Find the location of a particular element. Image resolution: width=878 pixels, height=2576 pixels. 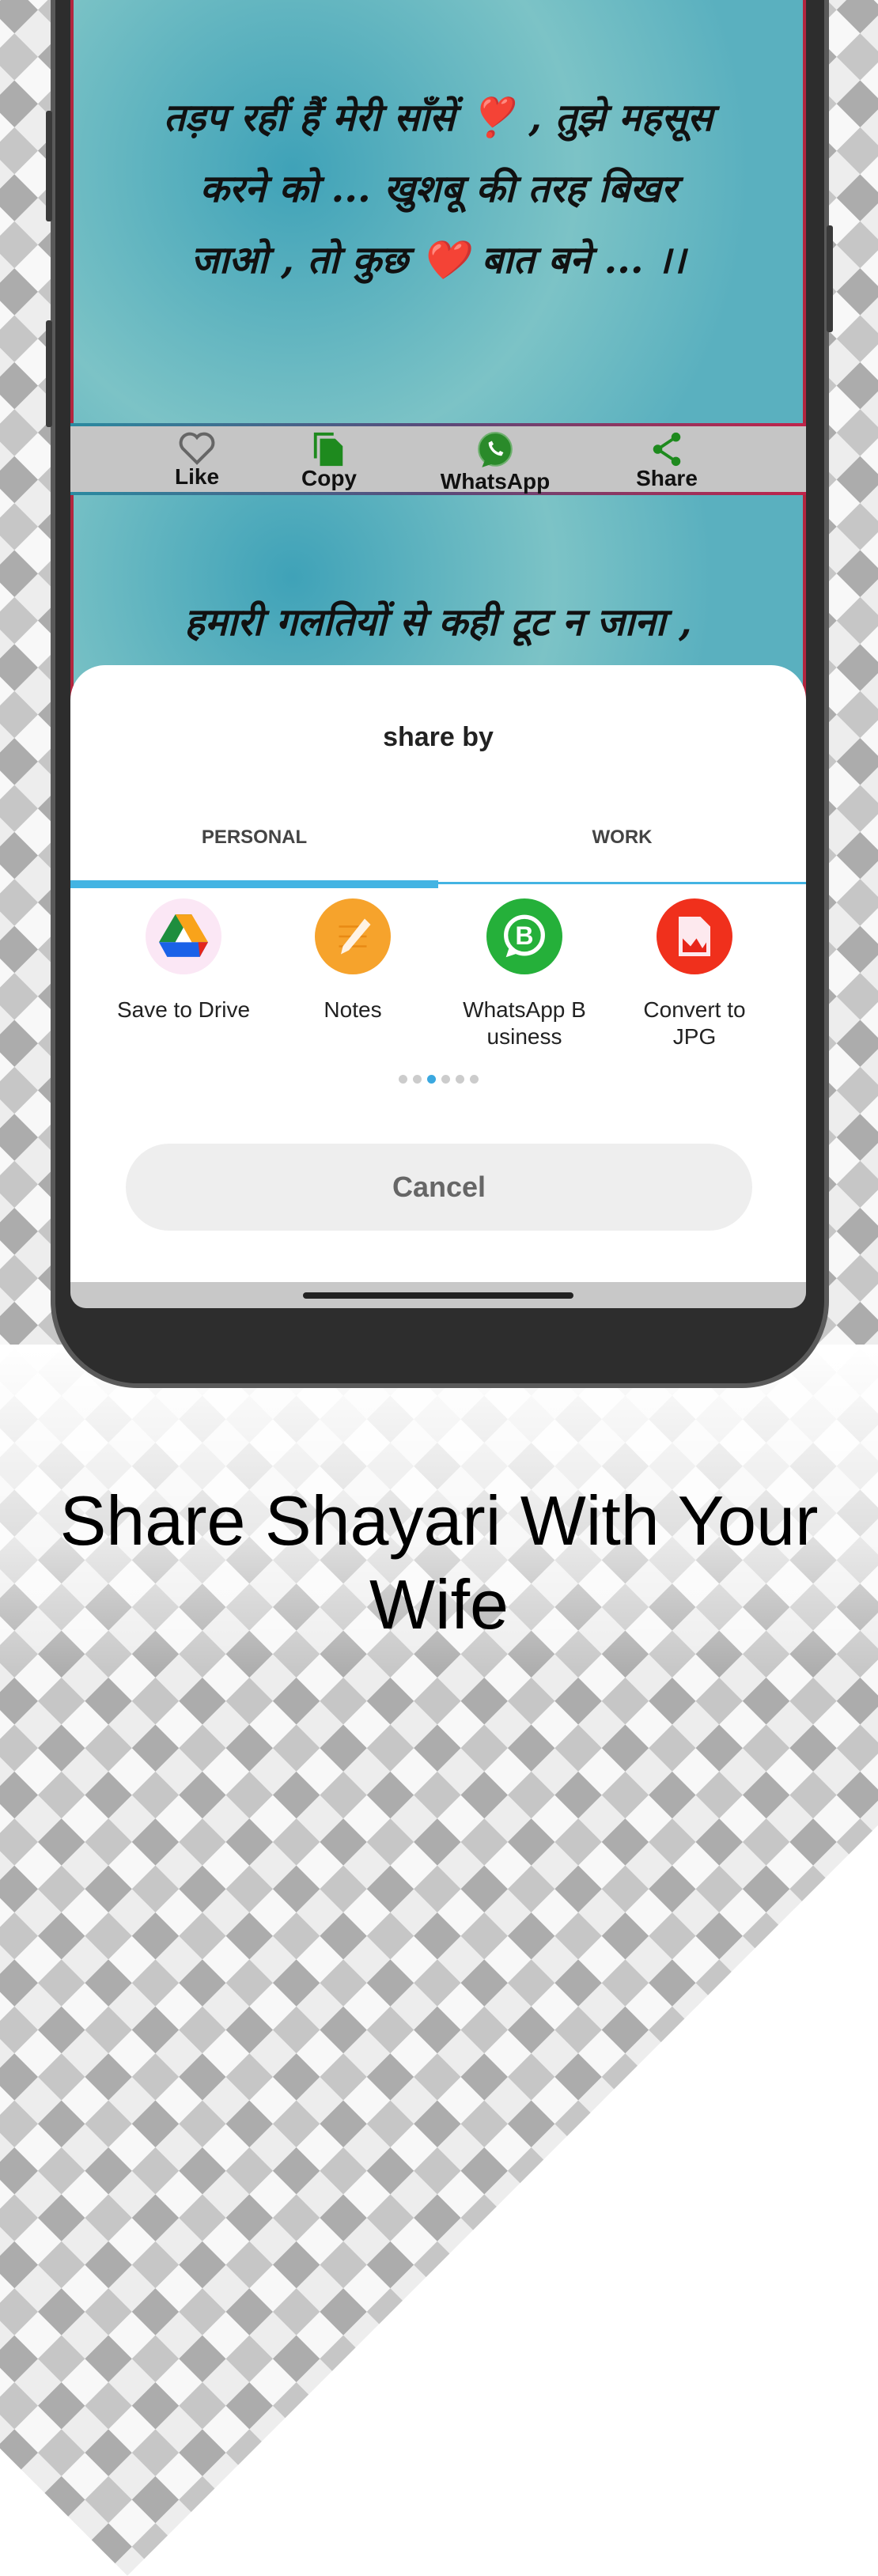

quote-line: जाओ , तो कुछ ❤️ बात बने ... ।। is located at coordinates (438, 260).